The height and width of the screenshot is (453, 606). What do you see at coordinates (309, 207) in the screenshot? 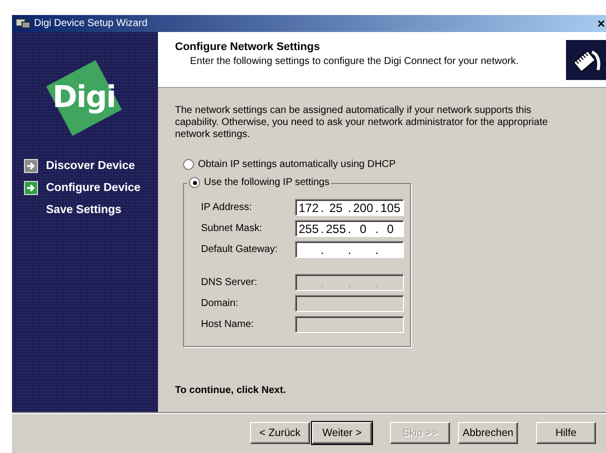
I see `octet-value: 172` at bounding box center [309, 207].